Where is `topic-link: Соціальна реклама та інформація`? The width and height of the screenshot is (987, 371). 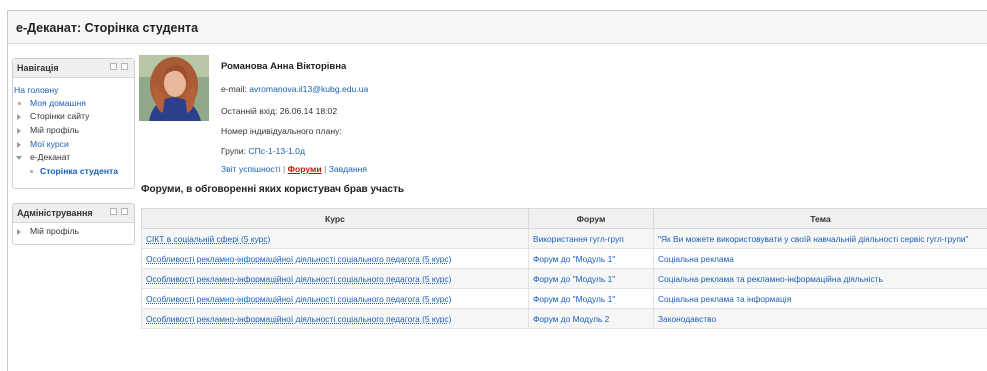
topic-link: Соціальна реклама та інформація is located at coordinates (724, 299).